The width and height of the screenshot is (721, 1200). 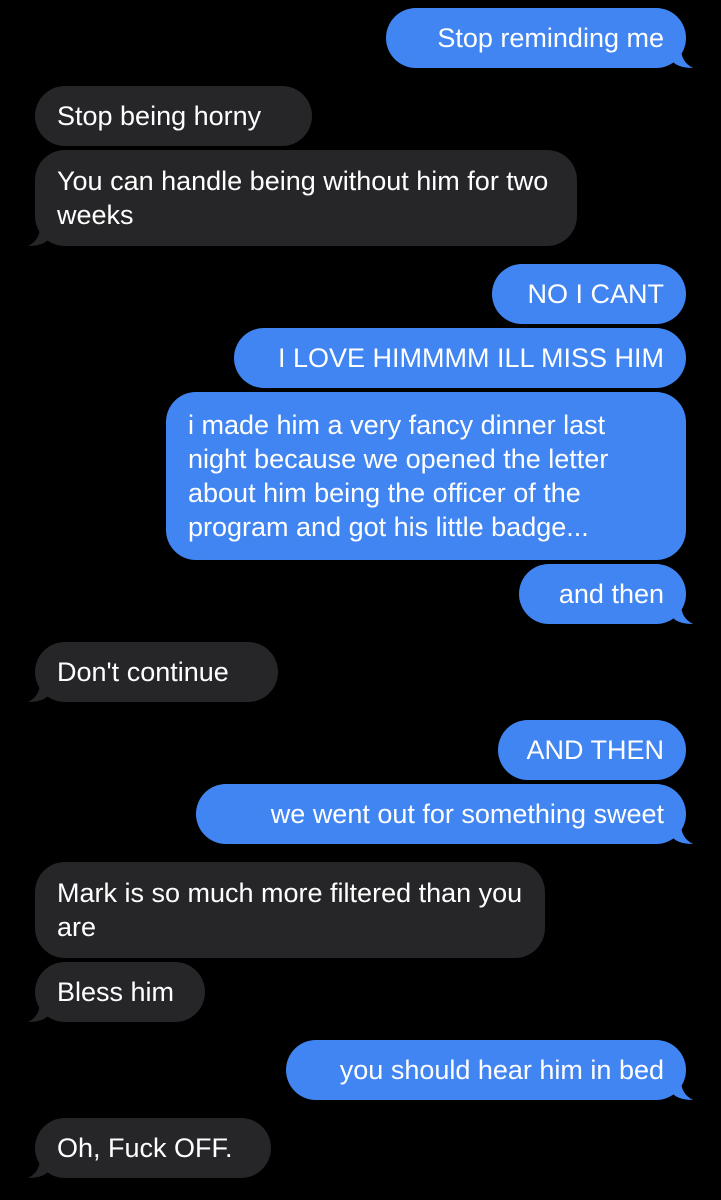 I want to click on message-text: NO I CANT, so click(x=595, y=294).